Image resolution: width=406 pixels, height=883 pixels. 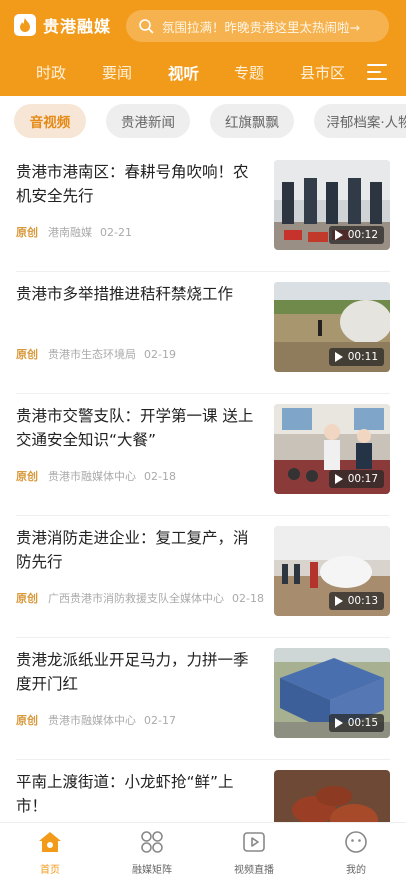 I want to click on video-duration: 00:15, so click(x=356, y=723).